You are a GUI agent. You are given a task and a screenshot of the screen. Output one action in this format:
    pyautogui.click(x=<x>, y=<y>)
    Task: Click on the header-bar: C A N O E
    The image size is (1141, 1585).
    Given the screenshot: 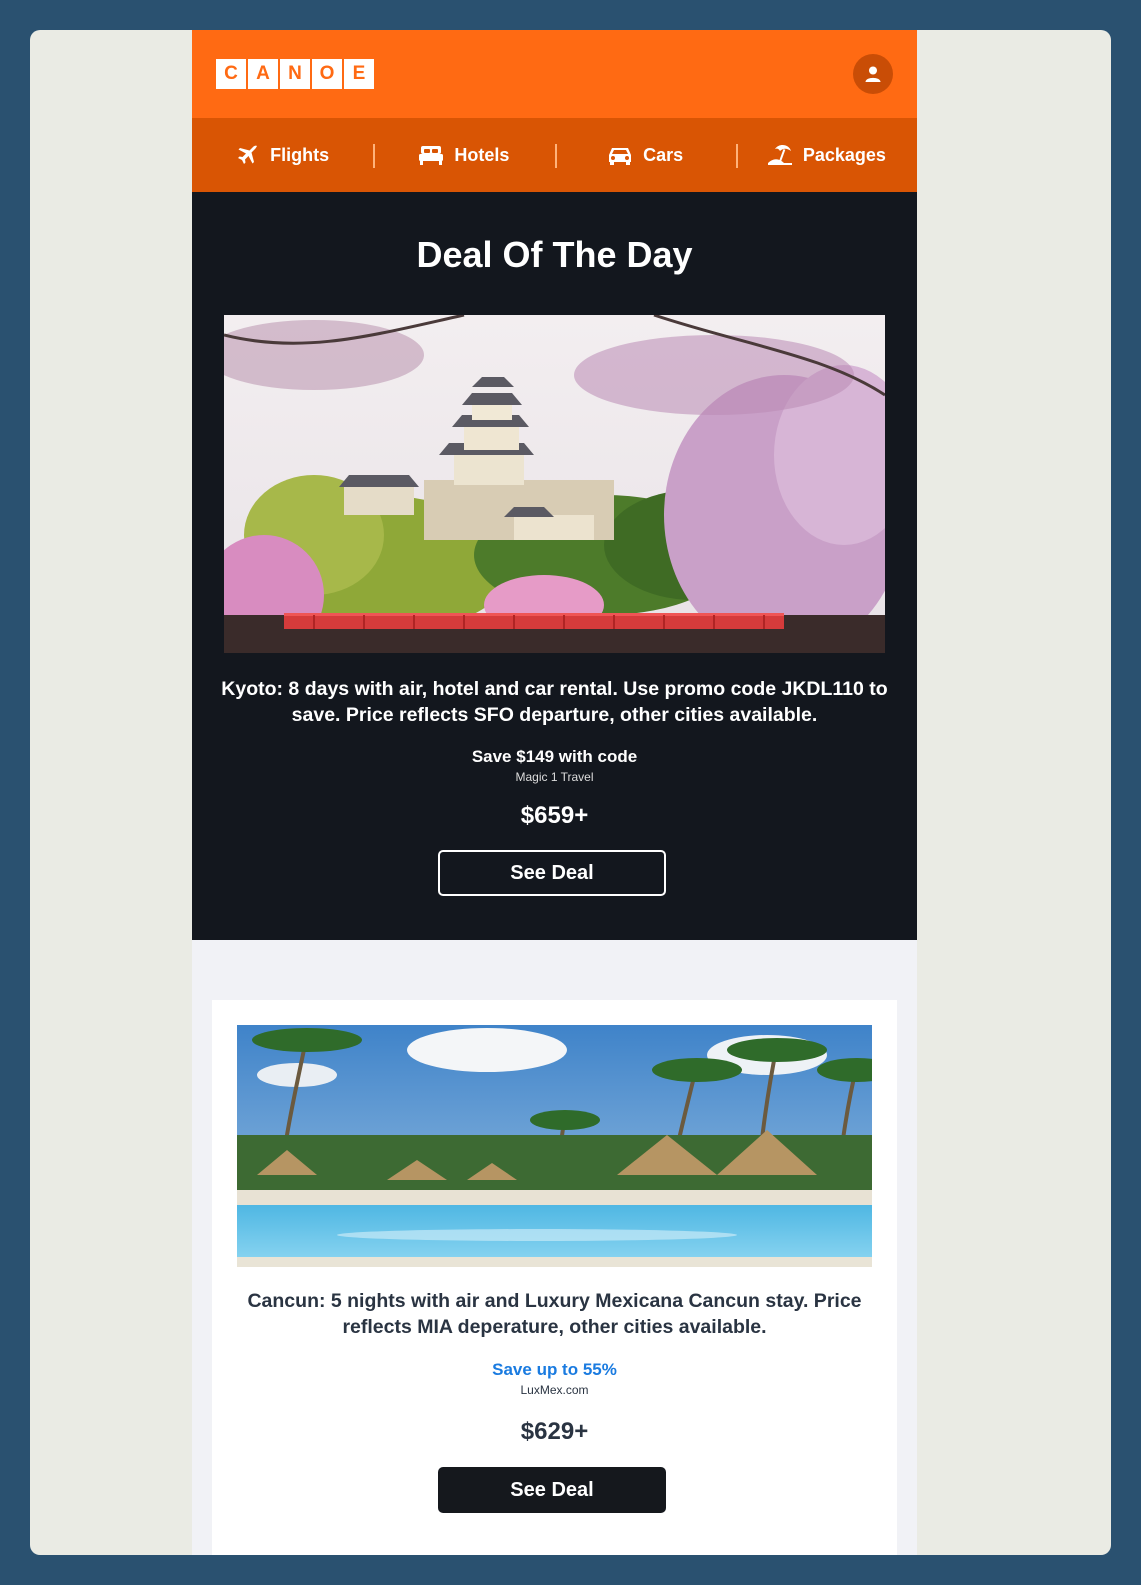 What is the action you would take?
    pyautogui.click(x=554, y=74)
    